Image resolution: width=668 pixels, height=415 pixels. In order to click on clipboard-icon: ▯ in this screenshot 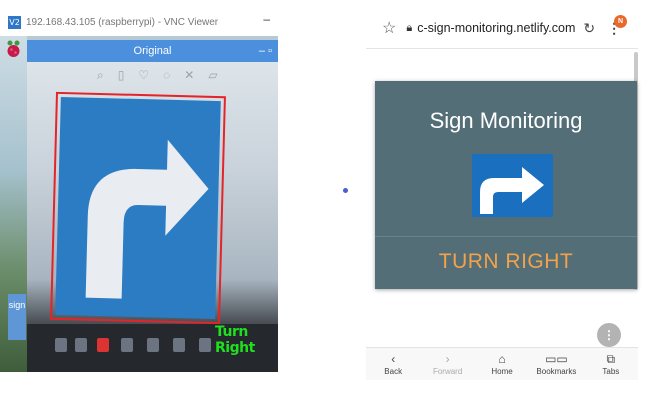, I will do `click(121, 75)`.